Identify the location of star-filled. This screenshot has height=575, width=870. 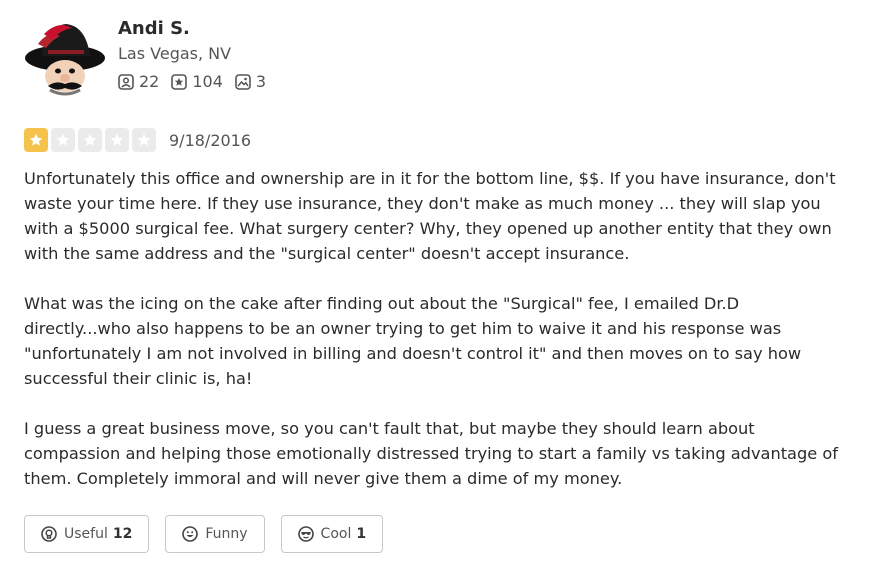
(36, 140).